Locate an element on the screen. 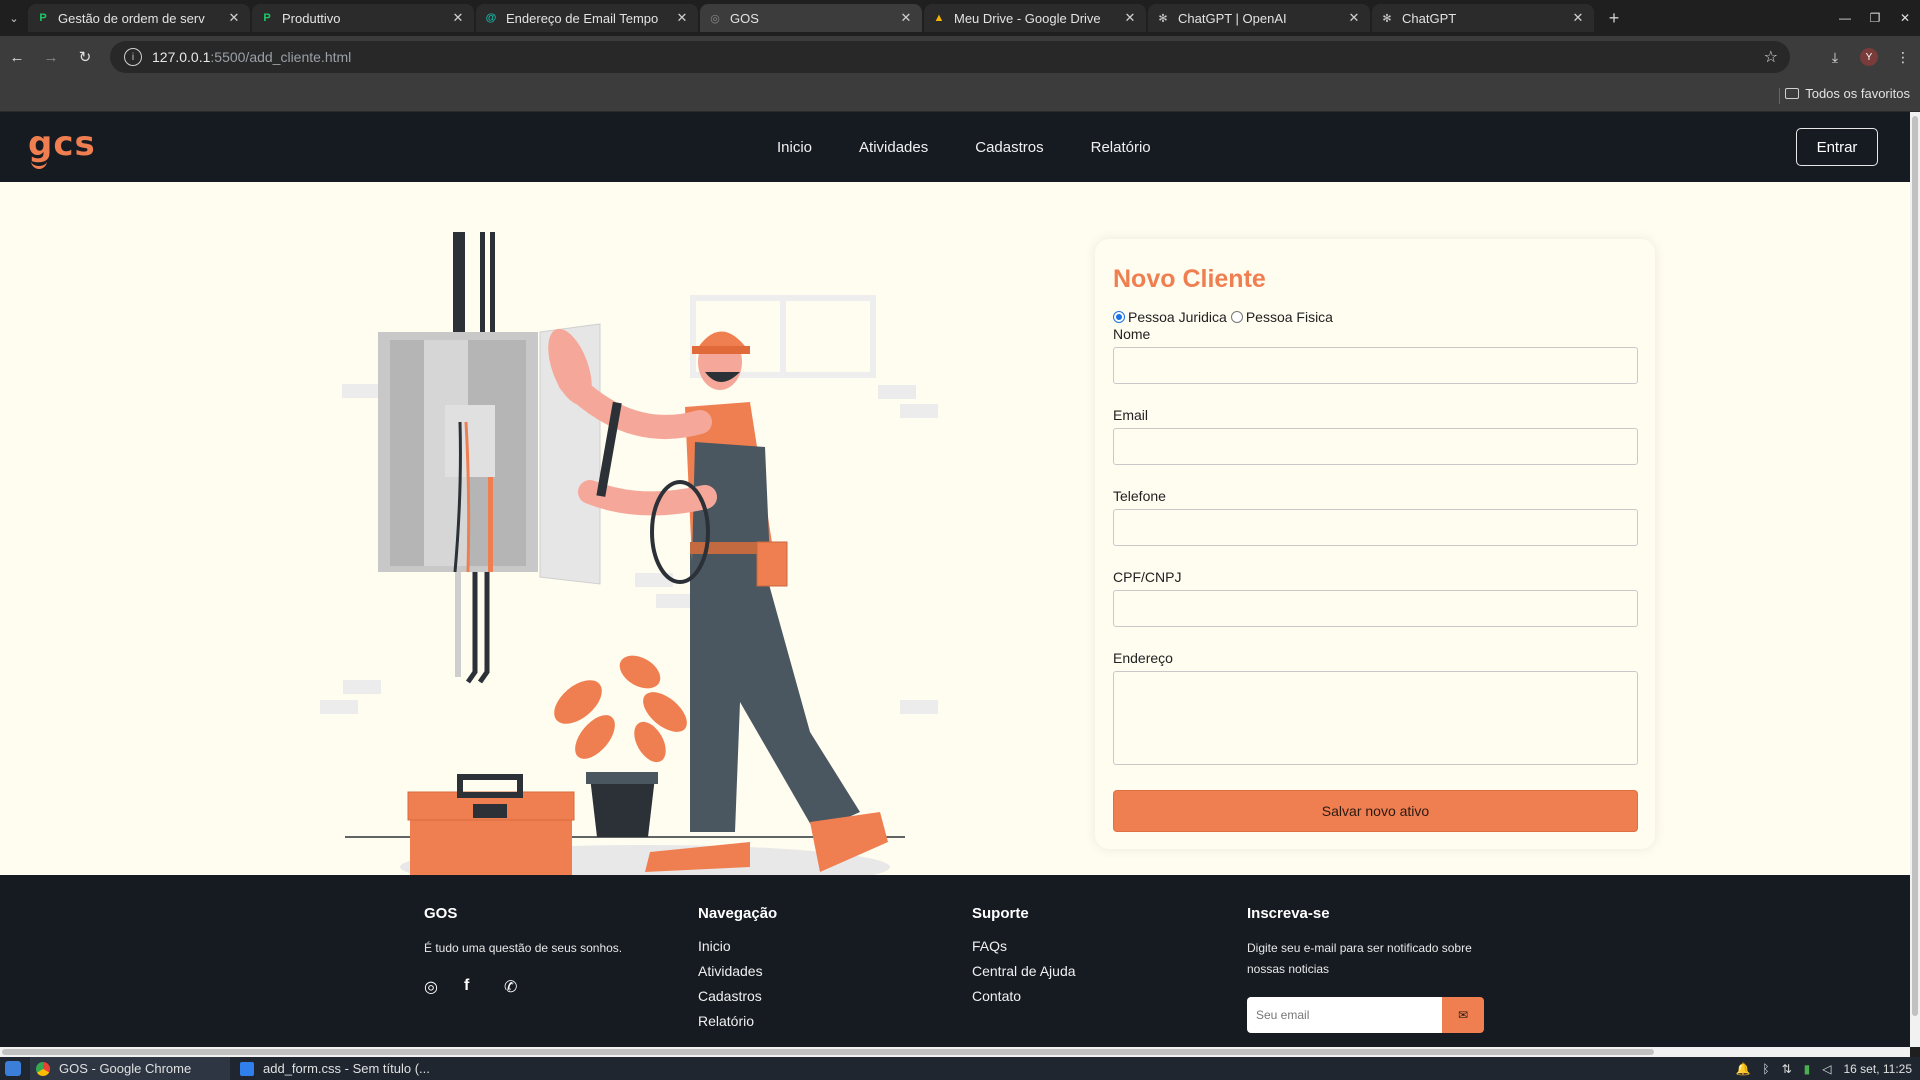 This screenshot has width=1920, height=1080. social-links: ◎ f ✆ is located at coordinates (523, 987).